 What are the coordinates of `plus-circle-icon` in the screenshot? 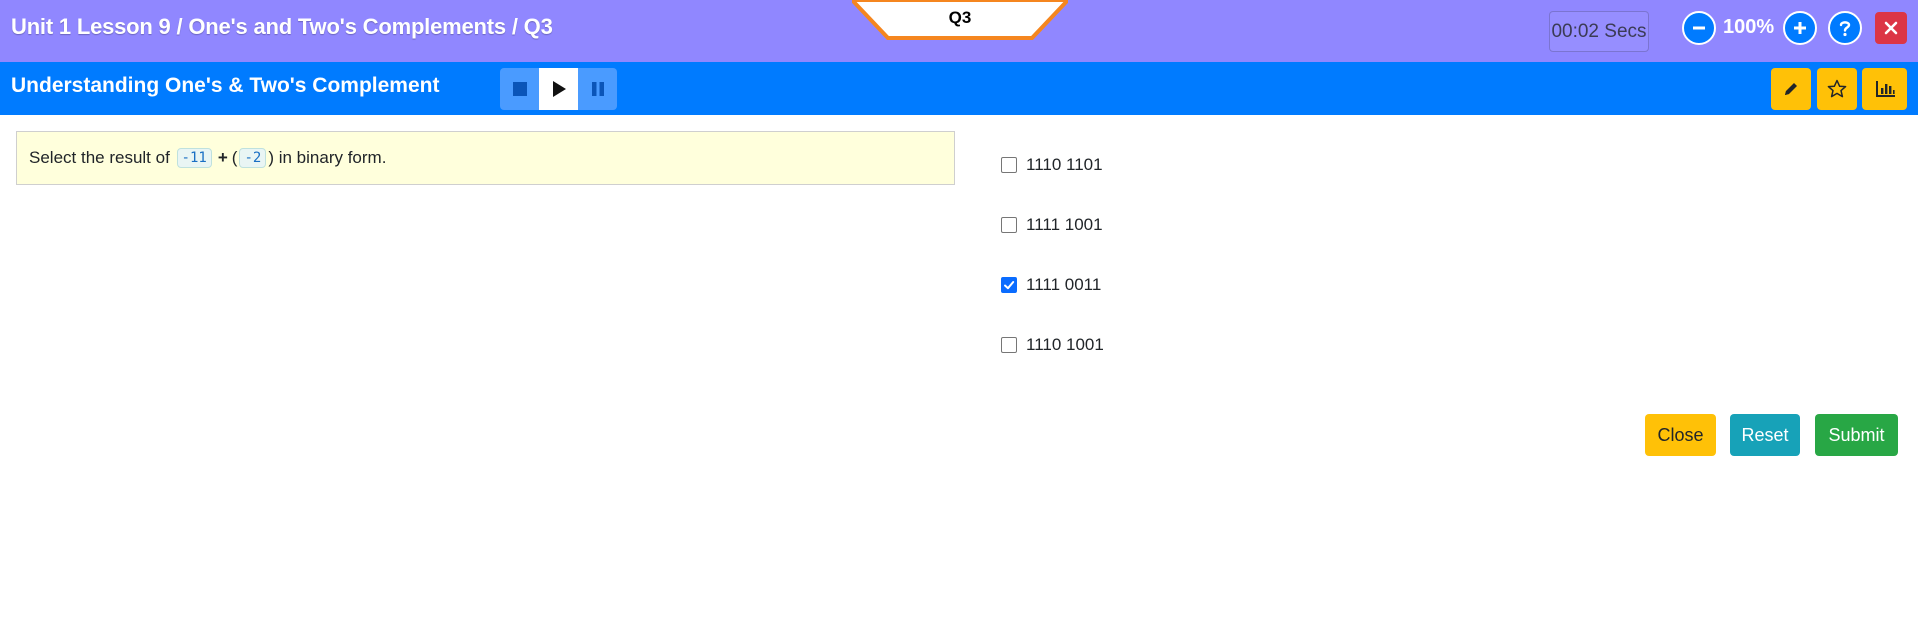 It's located at (1800, 28).